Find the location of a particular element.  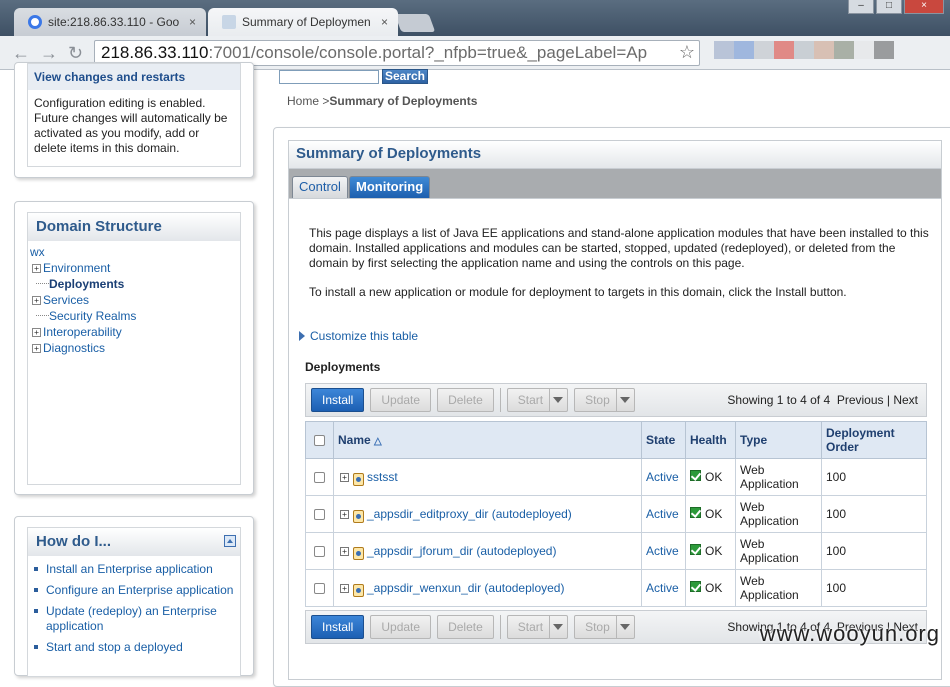

deployment-name-link: sstsst is located at coordinates (382, 477).